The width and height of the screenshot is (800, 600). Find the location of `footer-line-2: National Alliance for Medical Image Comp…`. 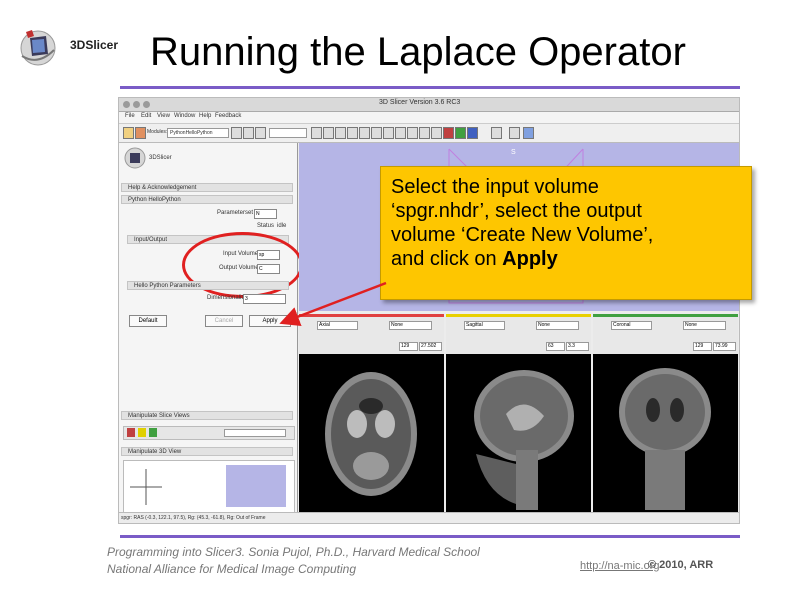

footer-line-2: National Alliance for Medical Image Comp… is located at coordinates (232, 569).